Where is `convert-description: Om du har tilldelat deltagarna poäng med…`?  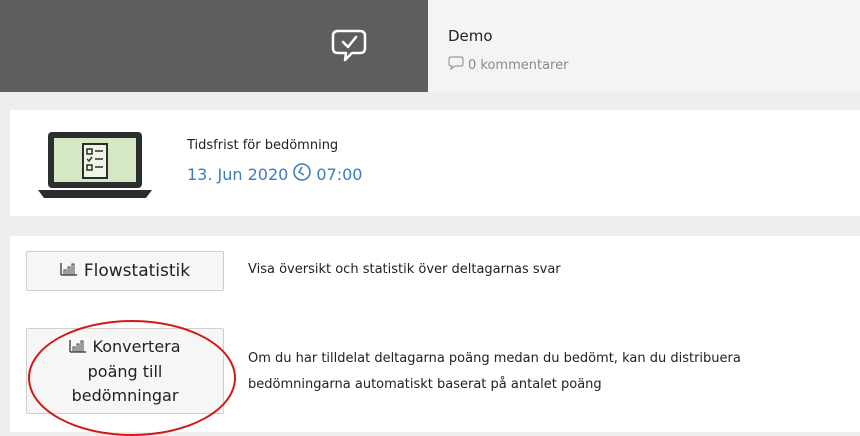 convert-description: Om du har tilldelat deltagarna poäng med… is located at coordinates (494, 371).